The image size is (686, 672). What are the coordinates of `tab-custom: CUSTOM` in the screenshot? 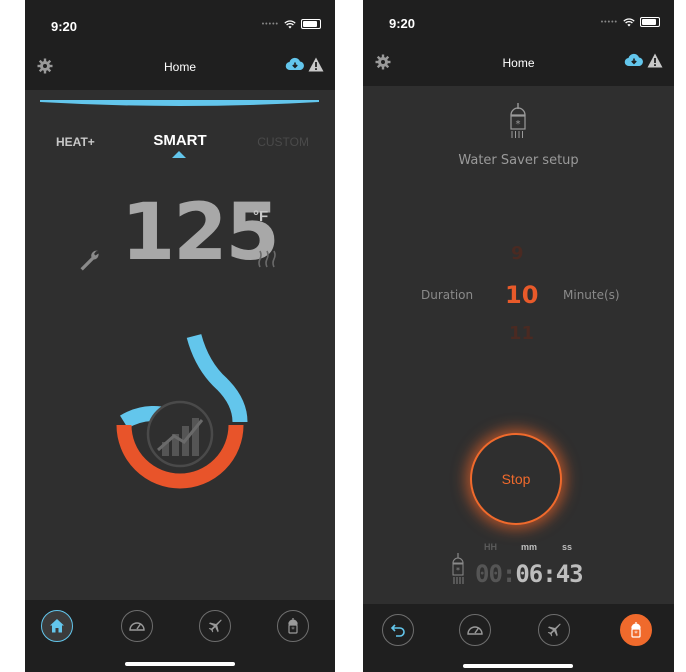 It's located at (283, 142).